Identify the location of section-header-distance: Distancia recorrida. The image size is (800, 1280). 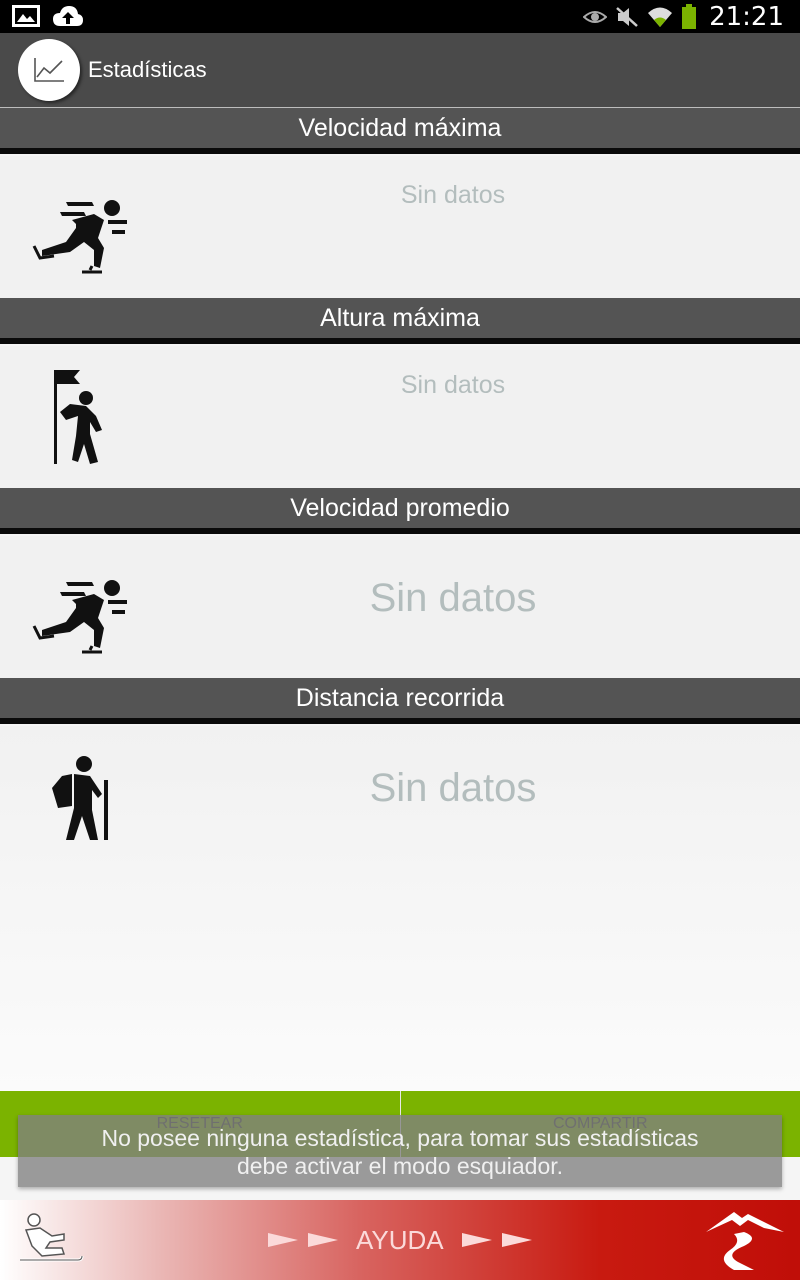
(400, 701).